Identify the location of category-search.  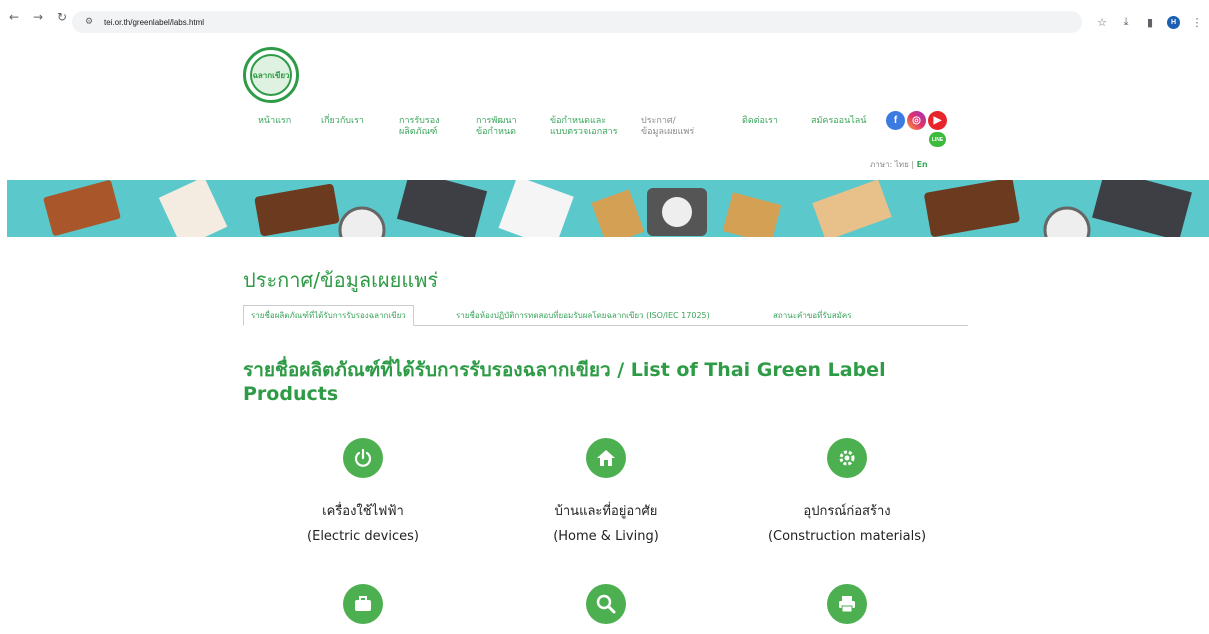
(606, 604).